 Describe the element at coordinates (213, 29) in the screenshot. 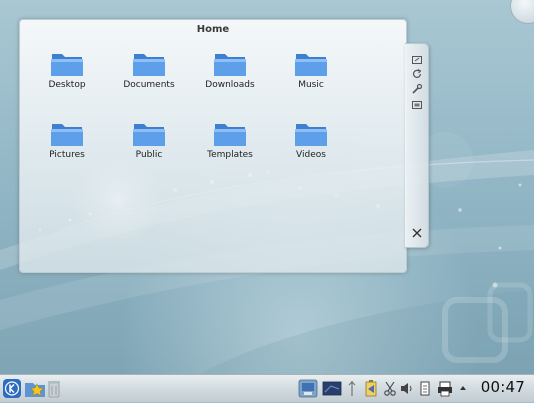

I see `folder-view-title: Home` at that location.